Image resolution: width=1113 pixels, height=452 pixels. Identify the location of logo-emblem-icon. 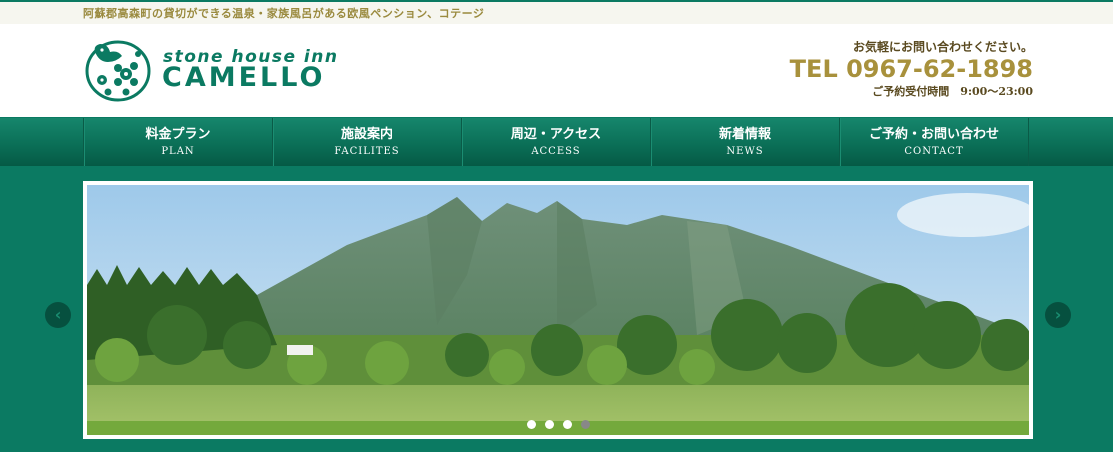
(118, 71).